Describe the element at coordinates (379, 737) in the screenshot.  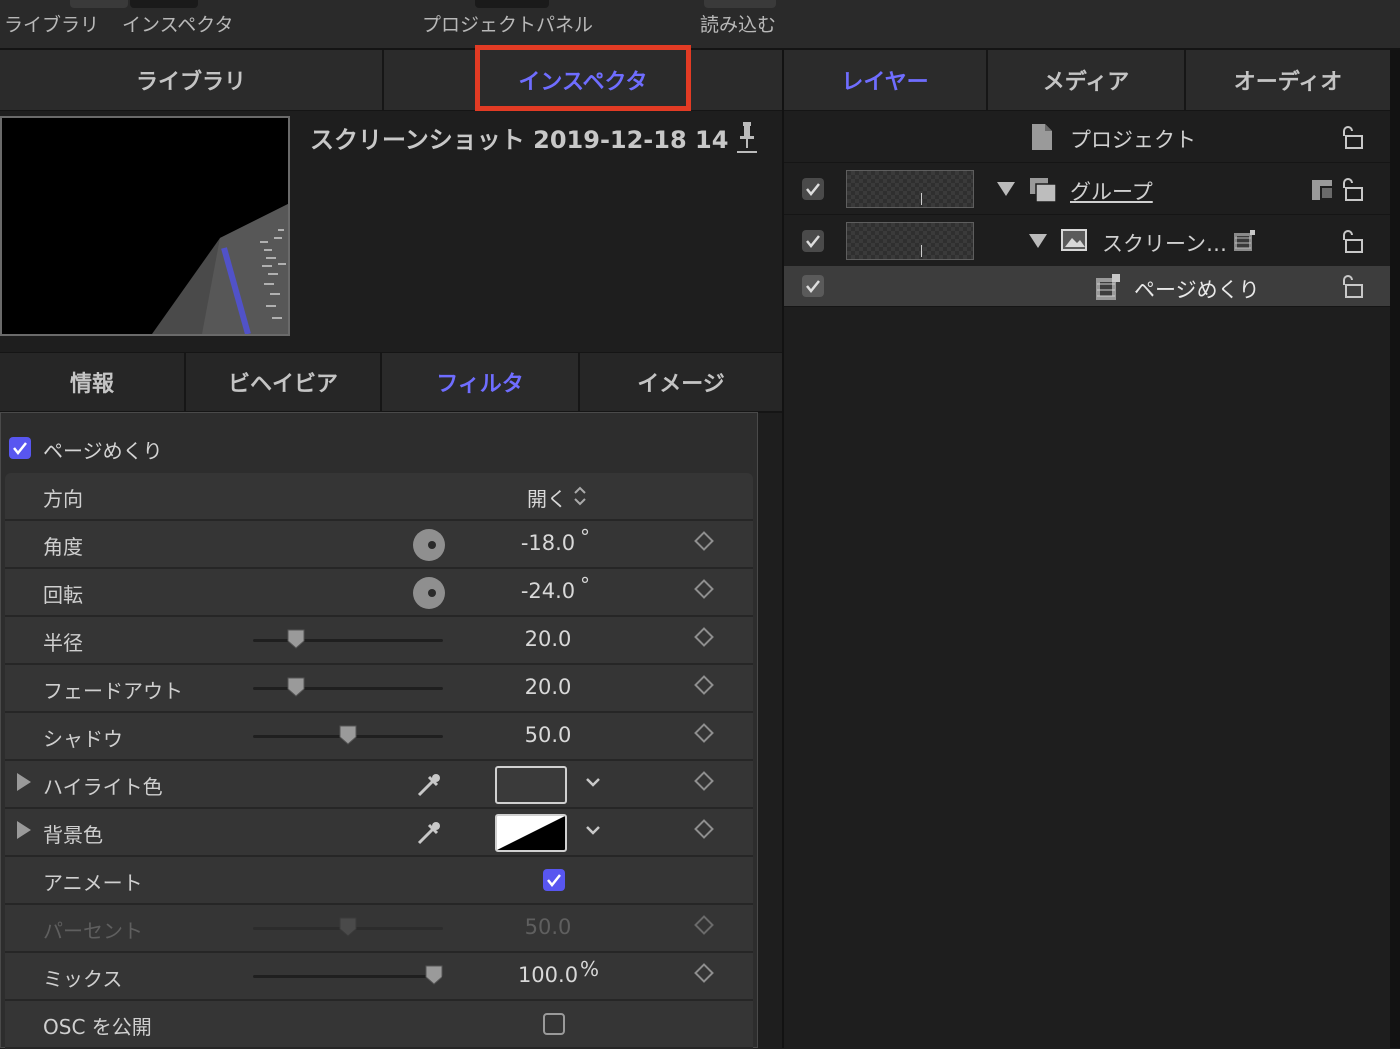
I see `param-row-shadow: シャドウ 50.0` at that location.